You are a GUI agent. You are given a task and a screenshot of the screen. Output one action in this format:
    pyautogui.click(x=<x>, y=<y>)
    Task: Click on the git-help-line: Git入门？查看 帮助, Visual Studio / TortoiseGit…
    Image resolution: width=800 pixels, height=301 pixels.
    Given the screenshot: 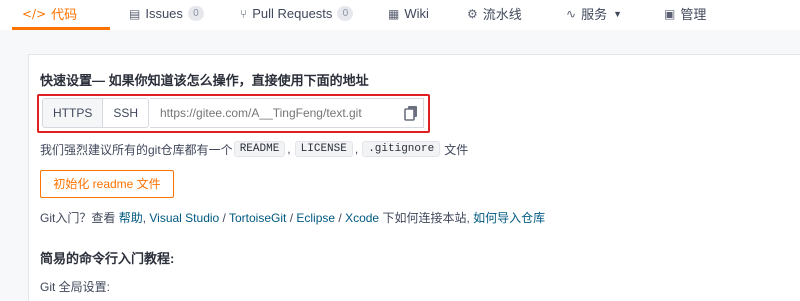 What is the action you would take?
    pyautogui.click(x=293, y=218)
    